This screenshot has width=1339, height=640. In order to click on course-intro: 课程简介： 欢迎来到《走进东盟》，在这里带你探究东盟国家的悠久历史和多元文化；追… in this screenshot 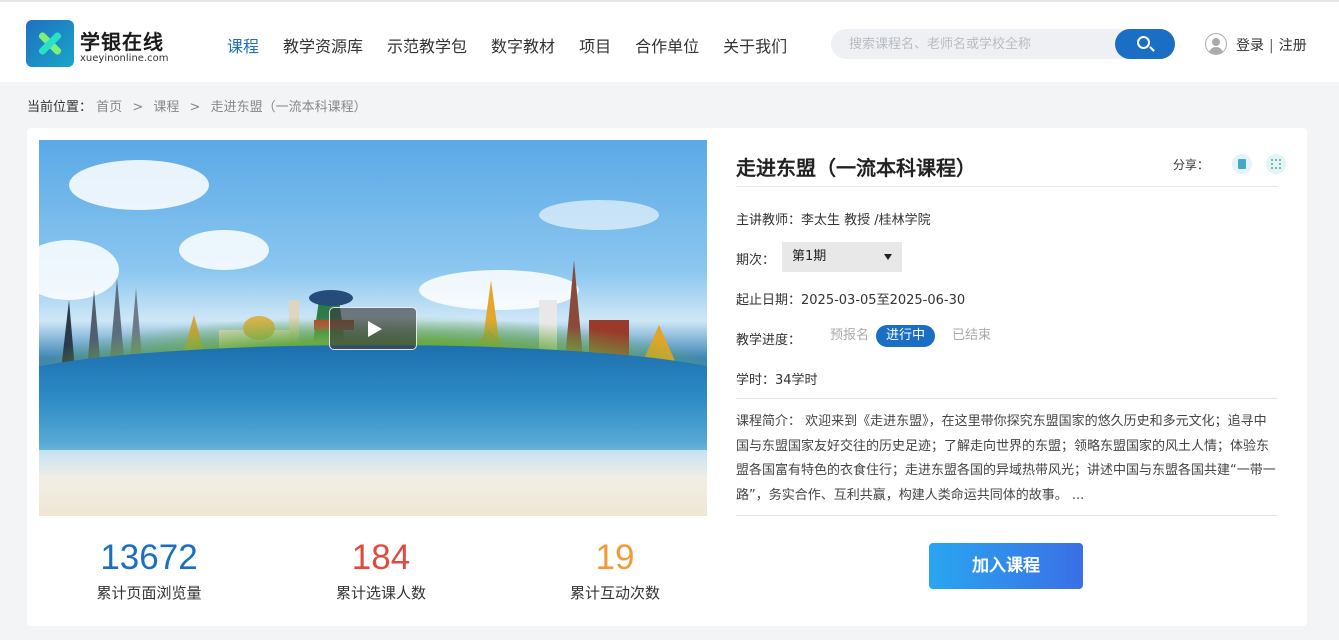, I will do `click(1006, 458)`.